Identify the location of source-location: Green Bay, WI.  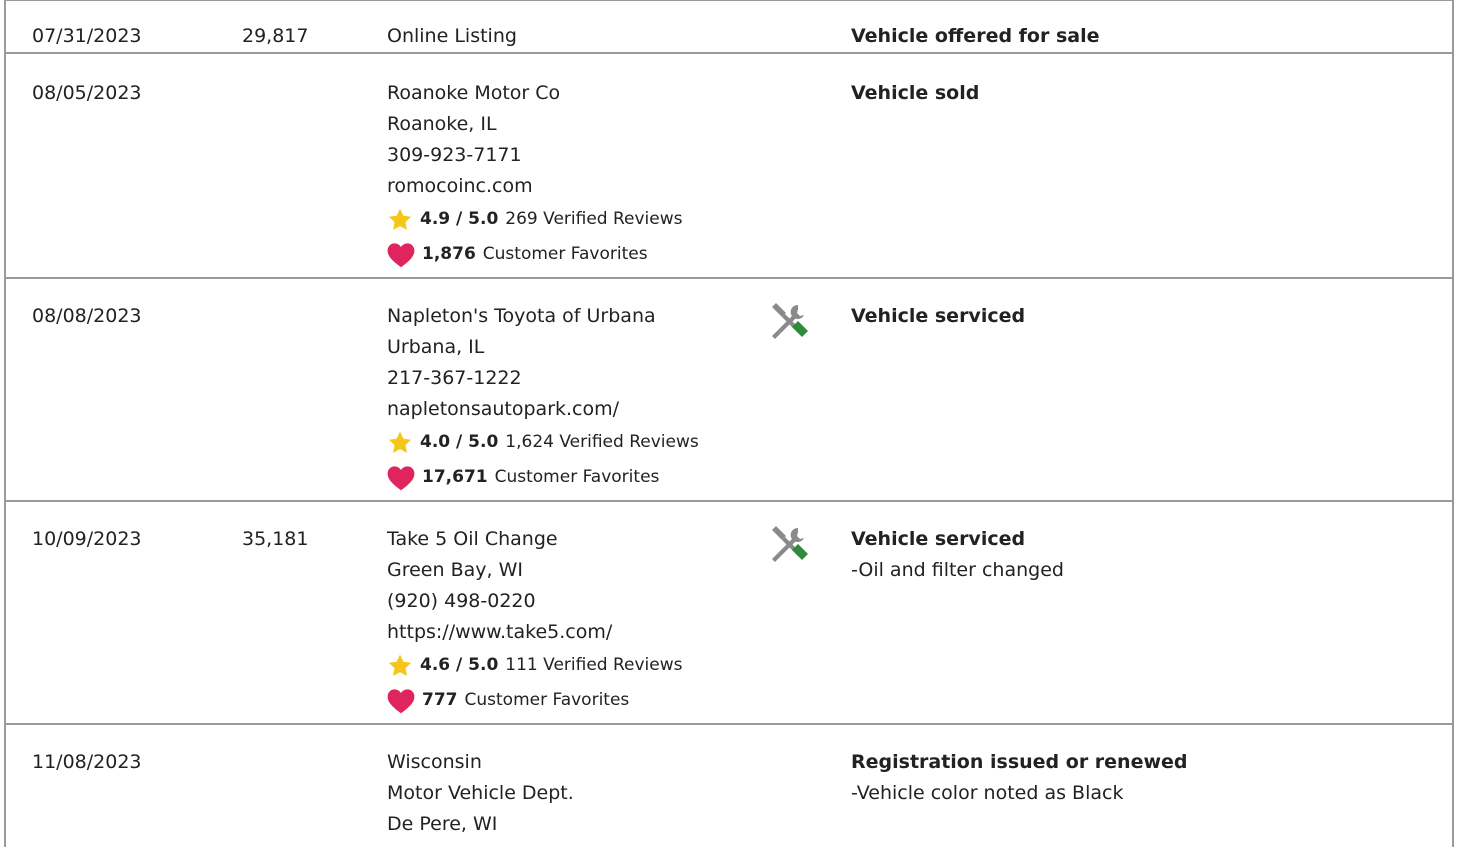
(455, 570).